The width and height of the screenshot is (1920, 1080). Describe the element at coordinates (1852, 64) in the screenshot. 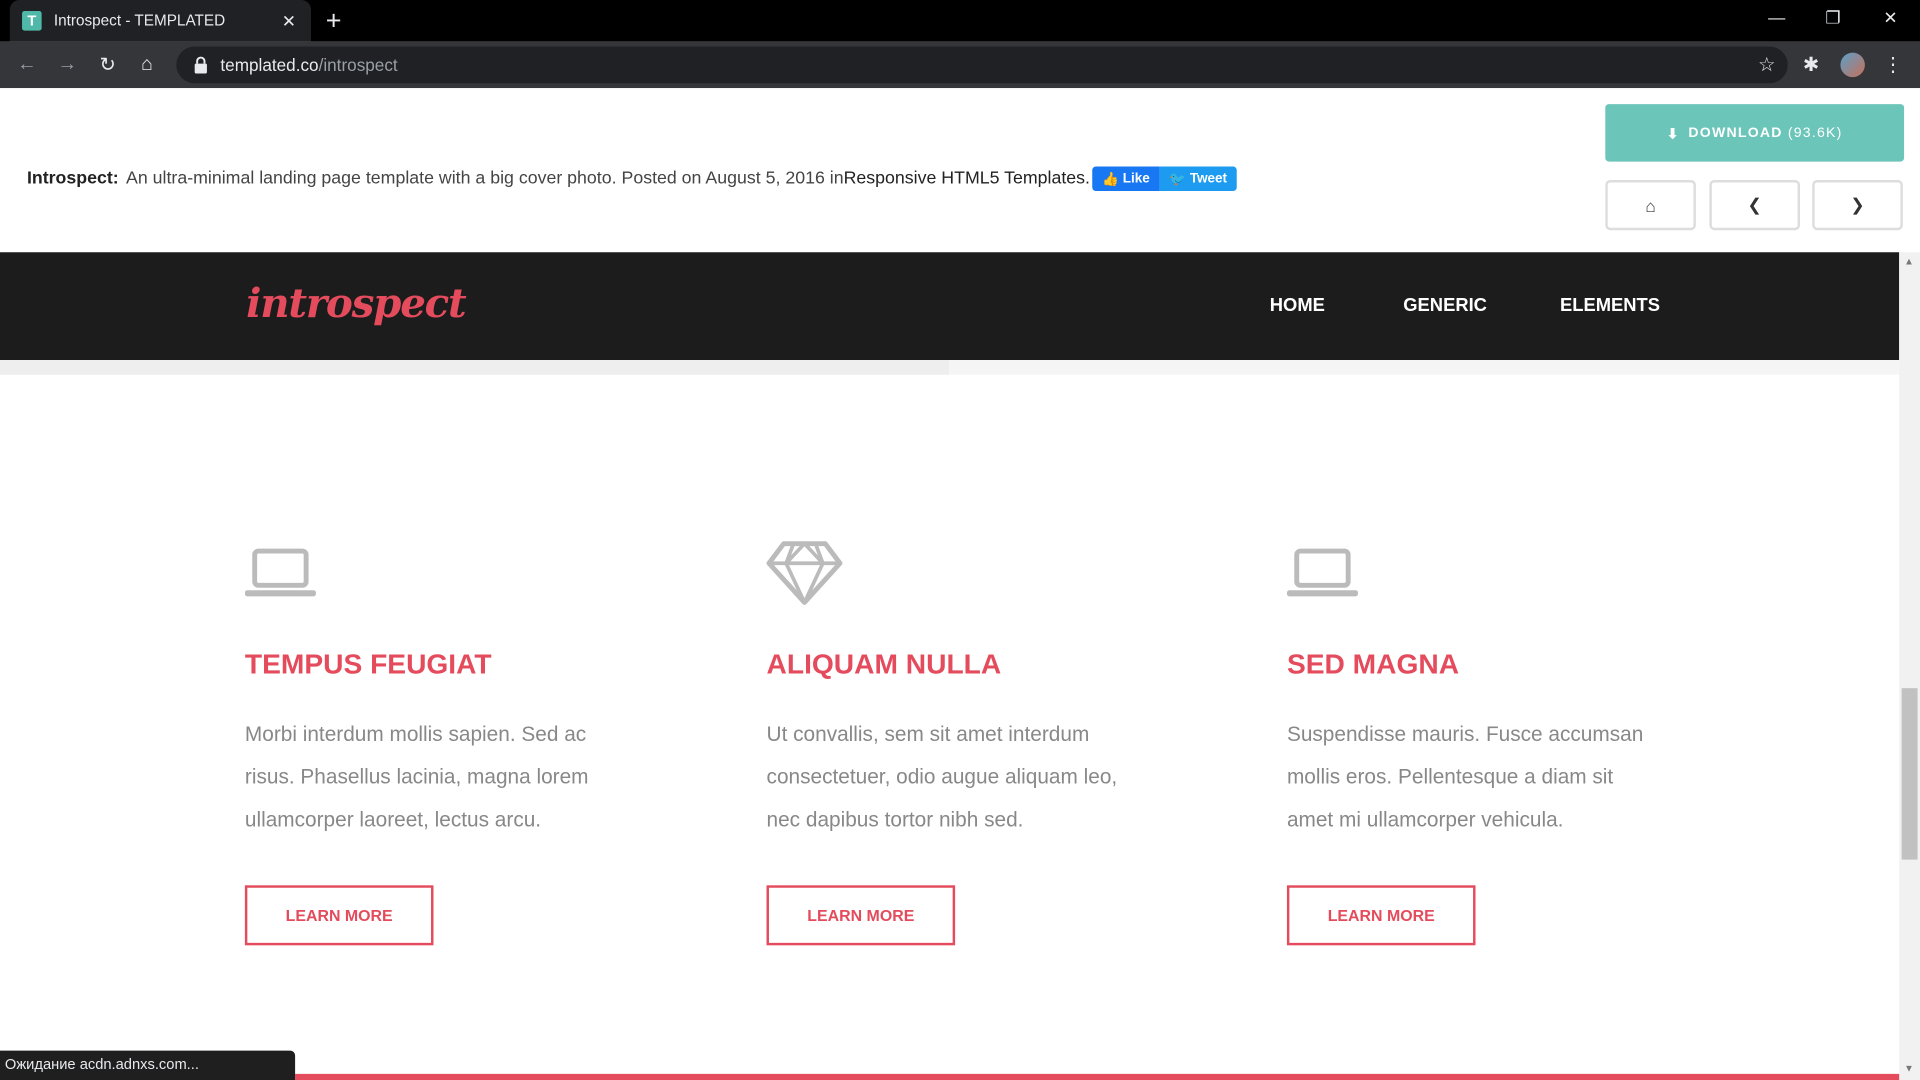

I see `profile-avatar` at that location.